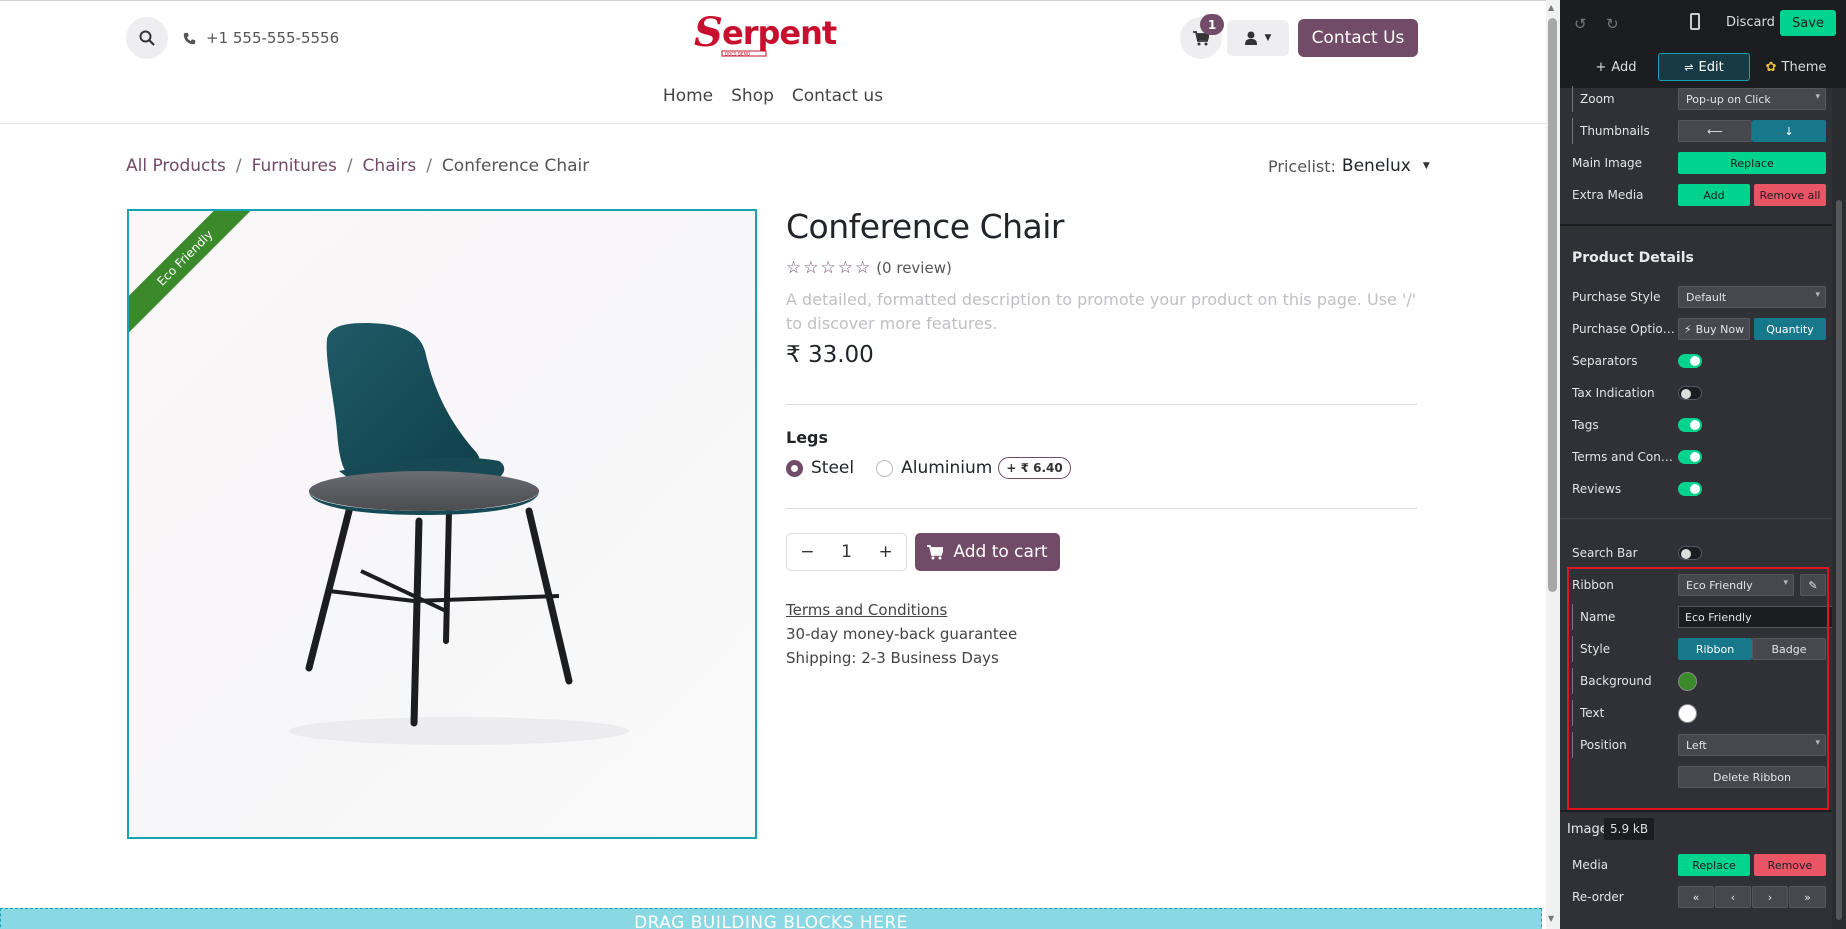  I want to click on variant-label-steel: Steel, so click(832, 468).